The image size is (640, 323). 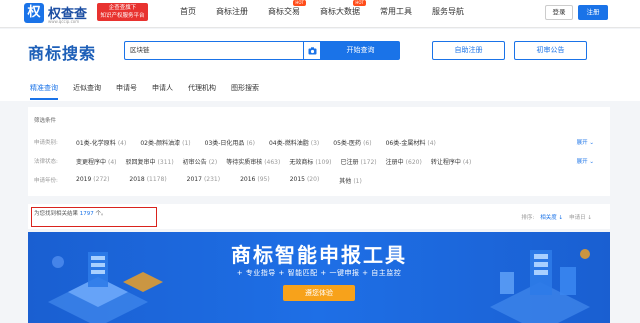 What do you see at coordinates (46, 181) in the screenshot?
I see `filter-label: 申请年份:` at bounding box center [46, 181].